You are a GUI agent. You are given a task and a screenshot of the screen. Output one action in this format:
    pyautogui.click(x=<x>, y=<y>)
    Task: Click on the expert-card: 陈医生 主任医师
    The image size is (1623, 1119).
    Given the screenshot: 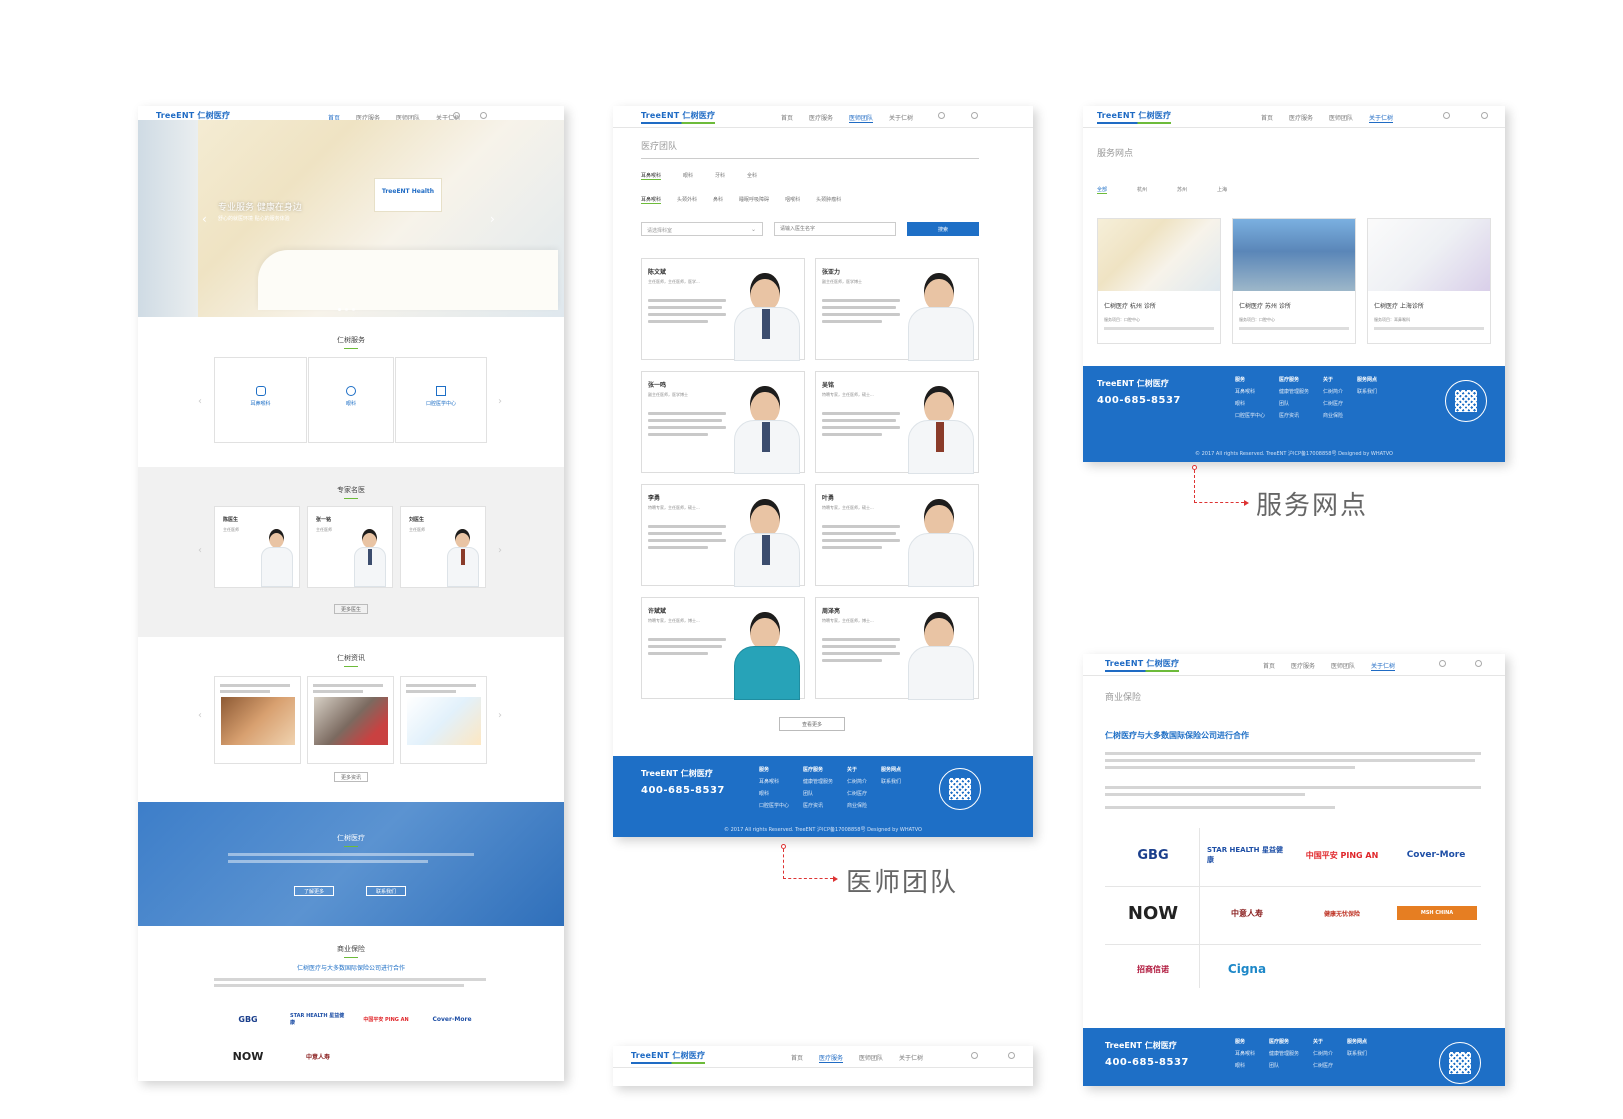 What is the action you would take?
    pyautogui.click(x=257, y=547)
    